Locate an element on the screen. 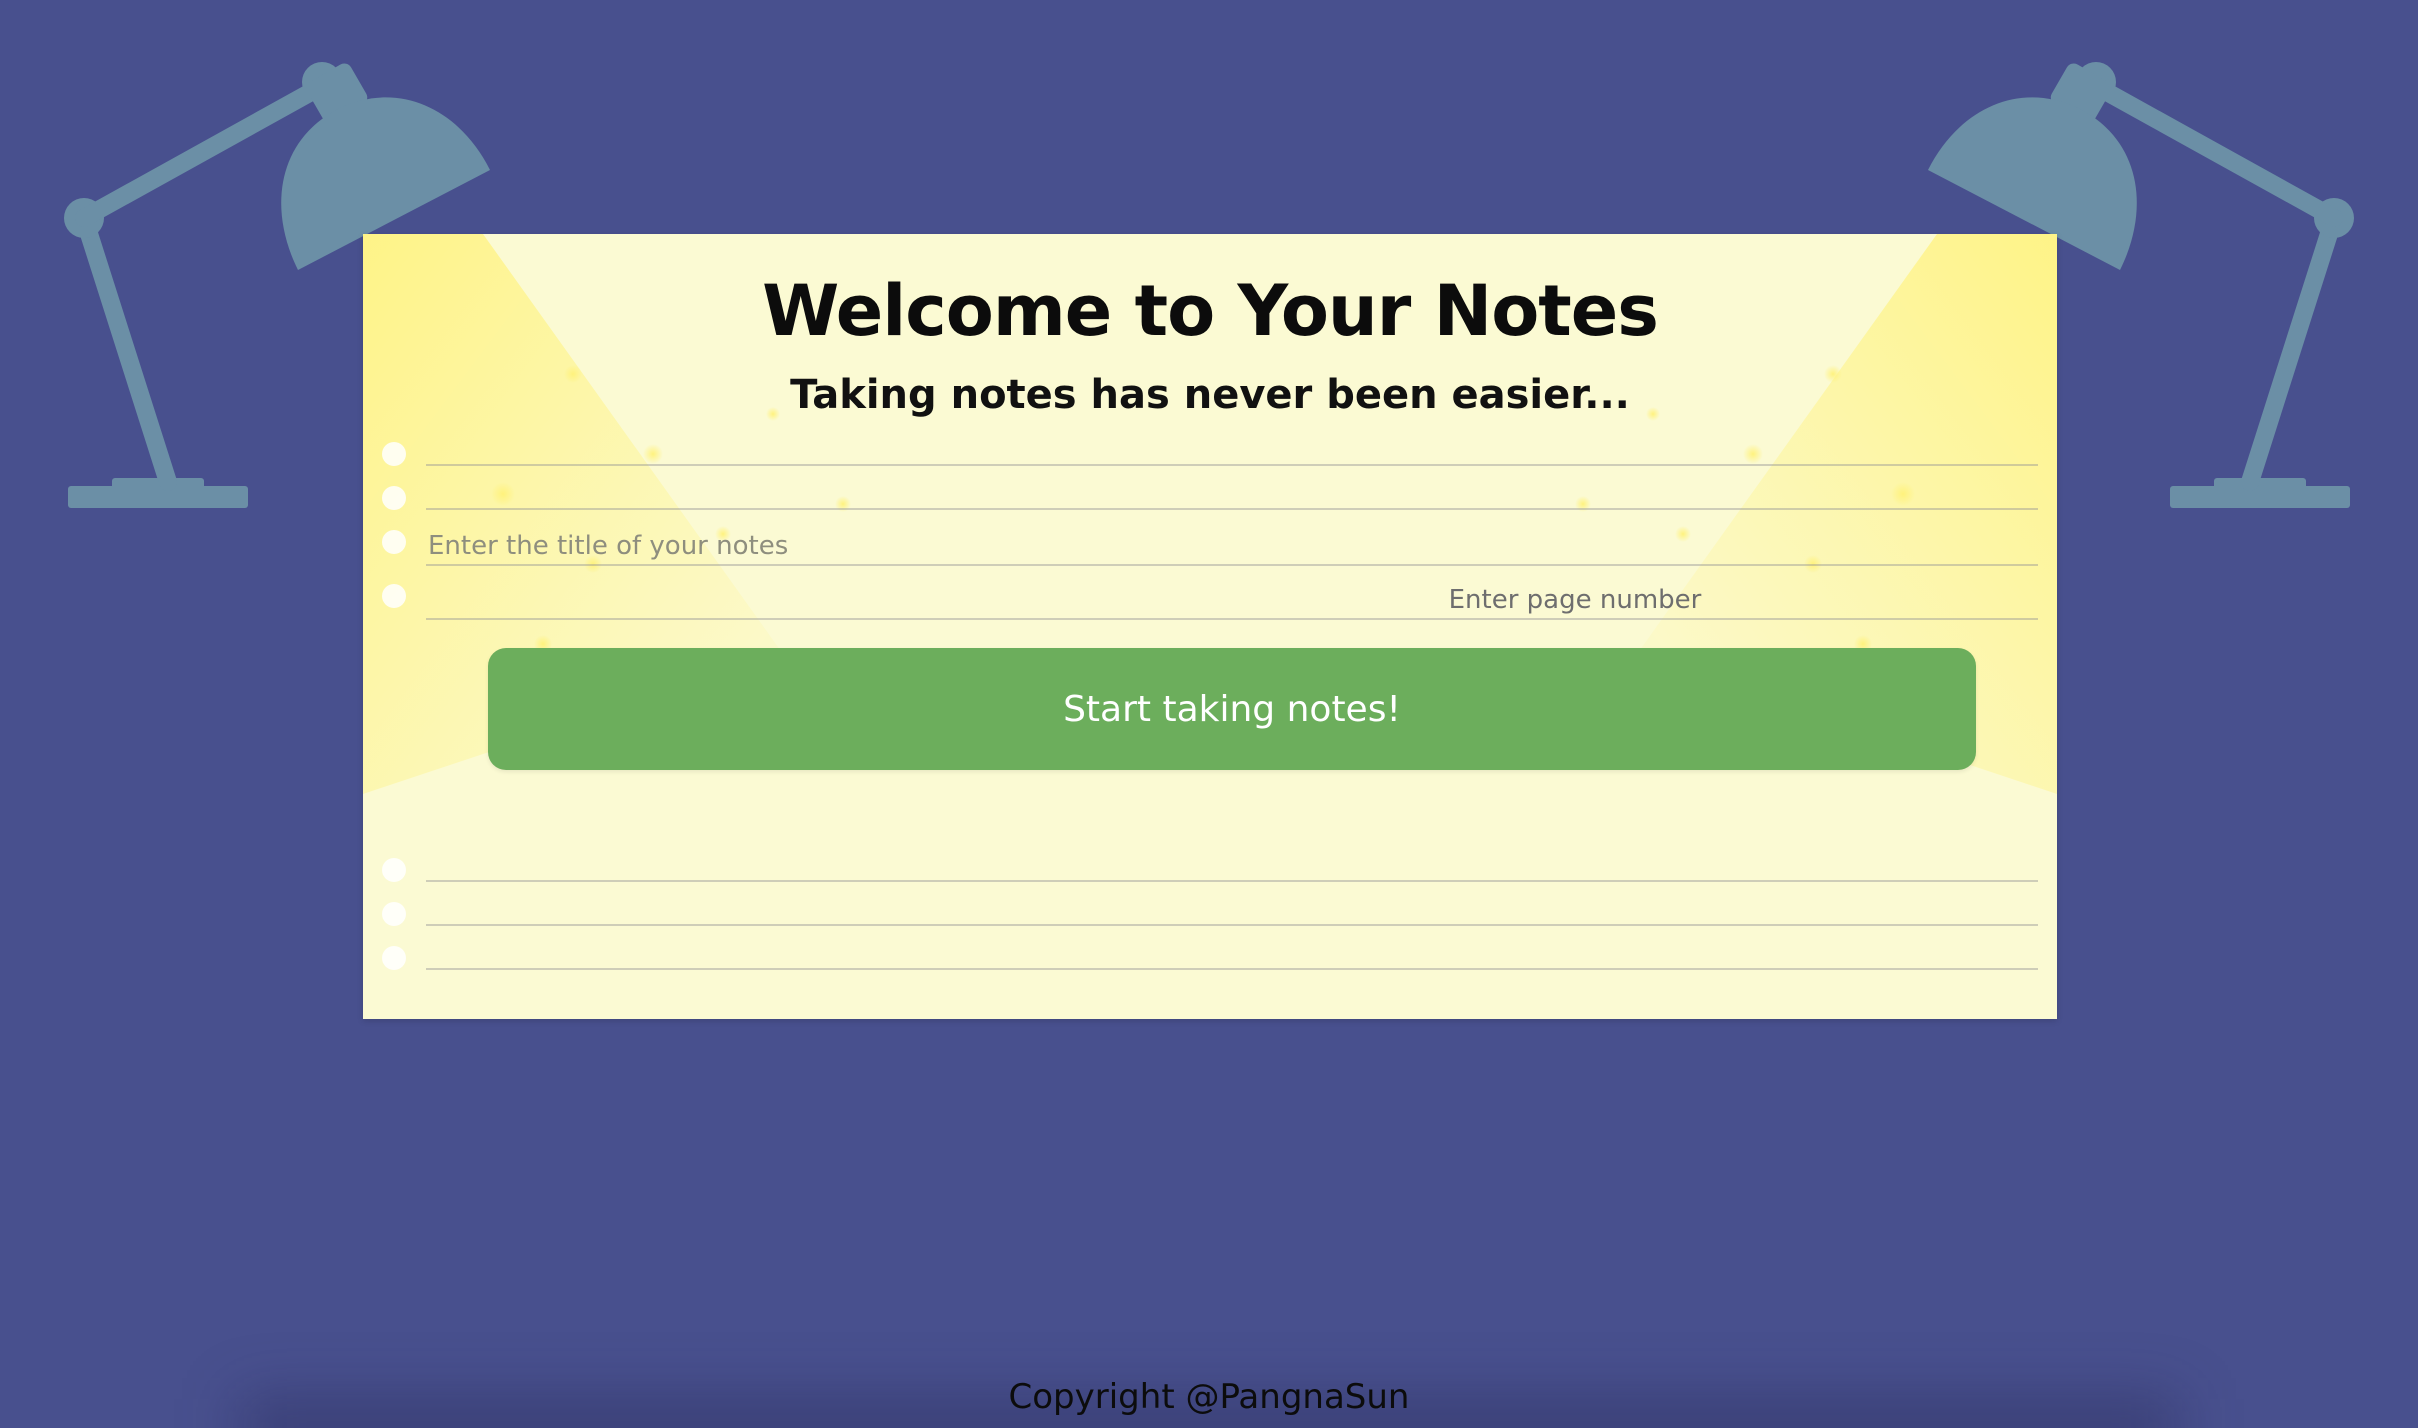 The image size is (2418, 1428). page-title: Welcome to Your Notes is located at coordinates (1210, 311).